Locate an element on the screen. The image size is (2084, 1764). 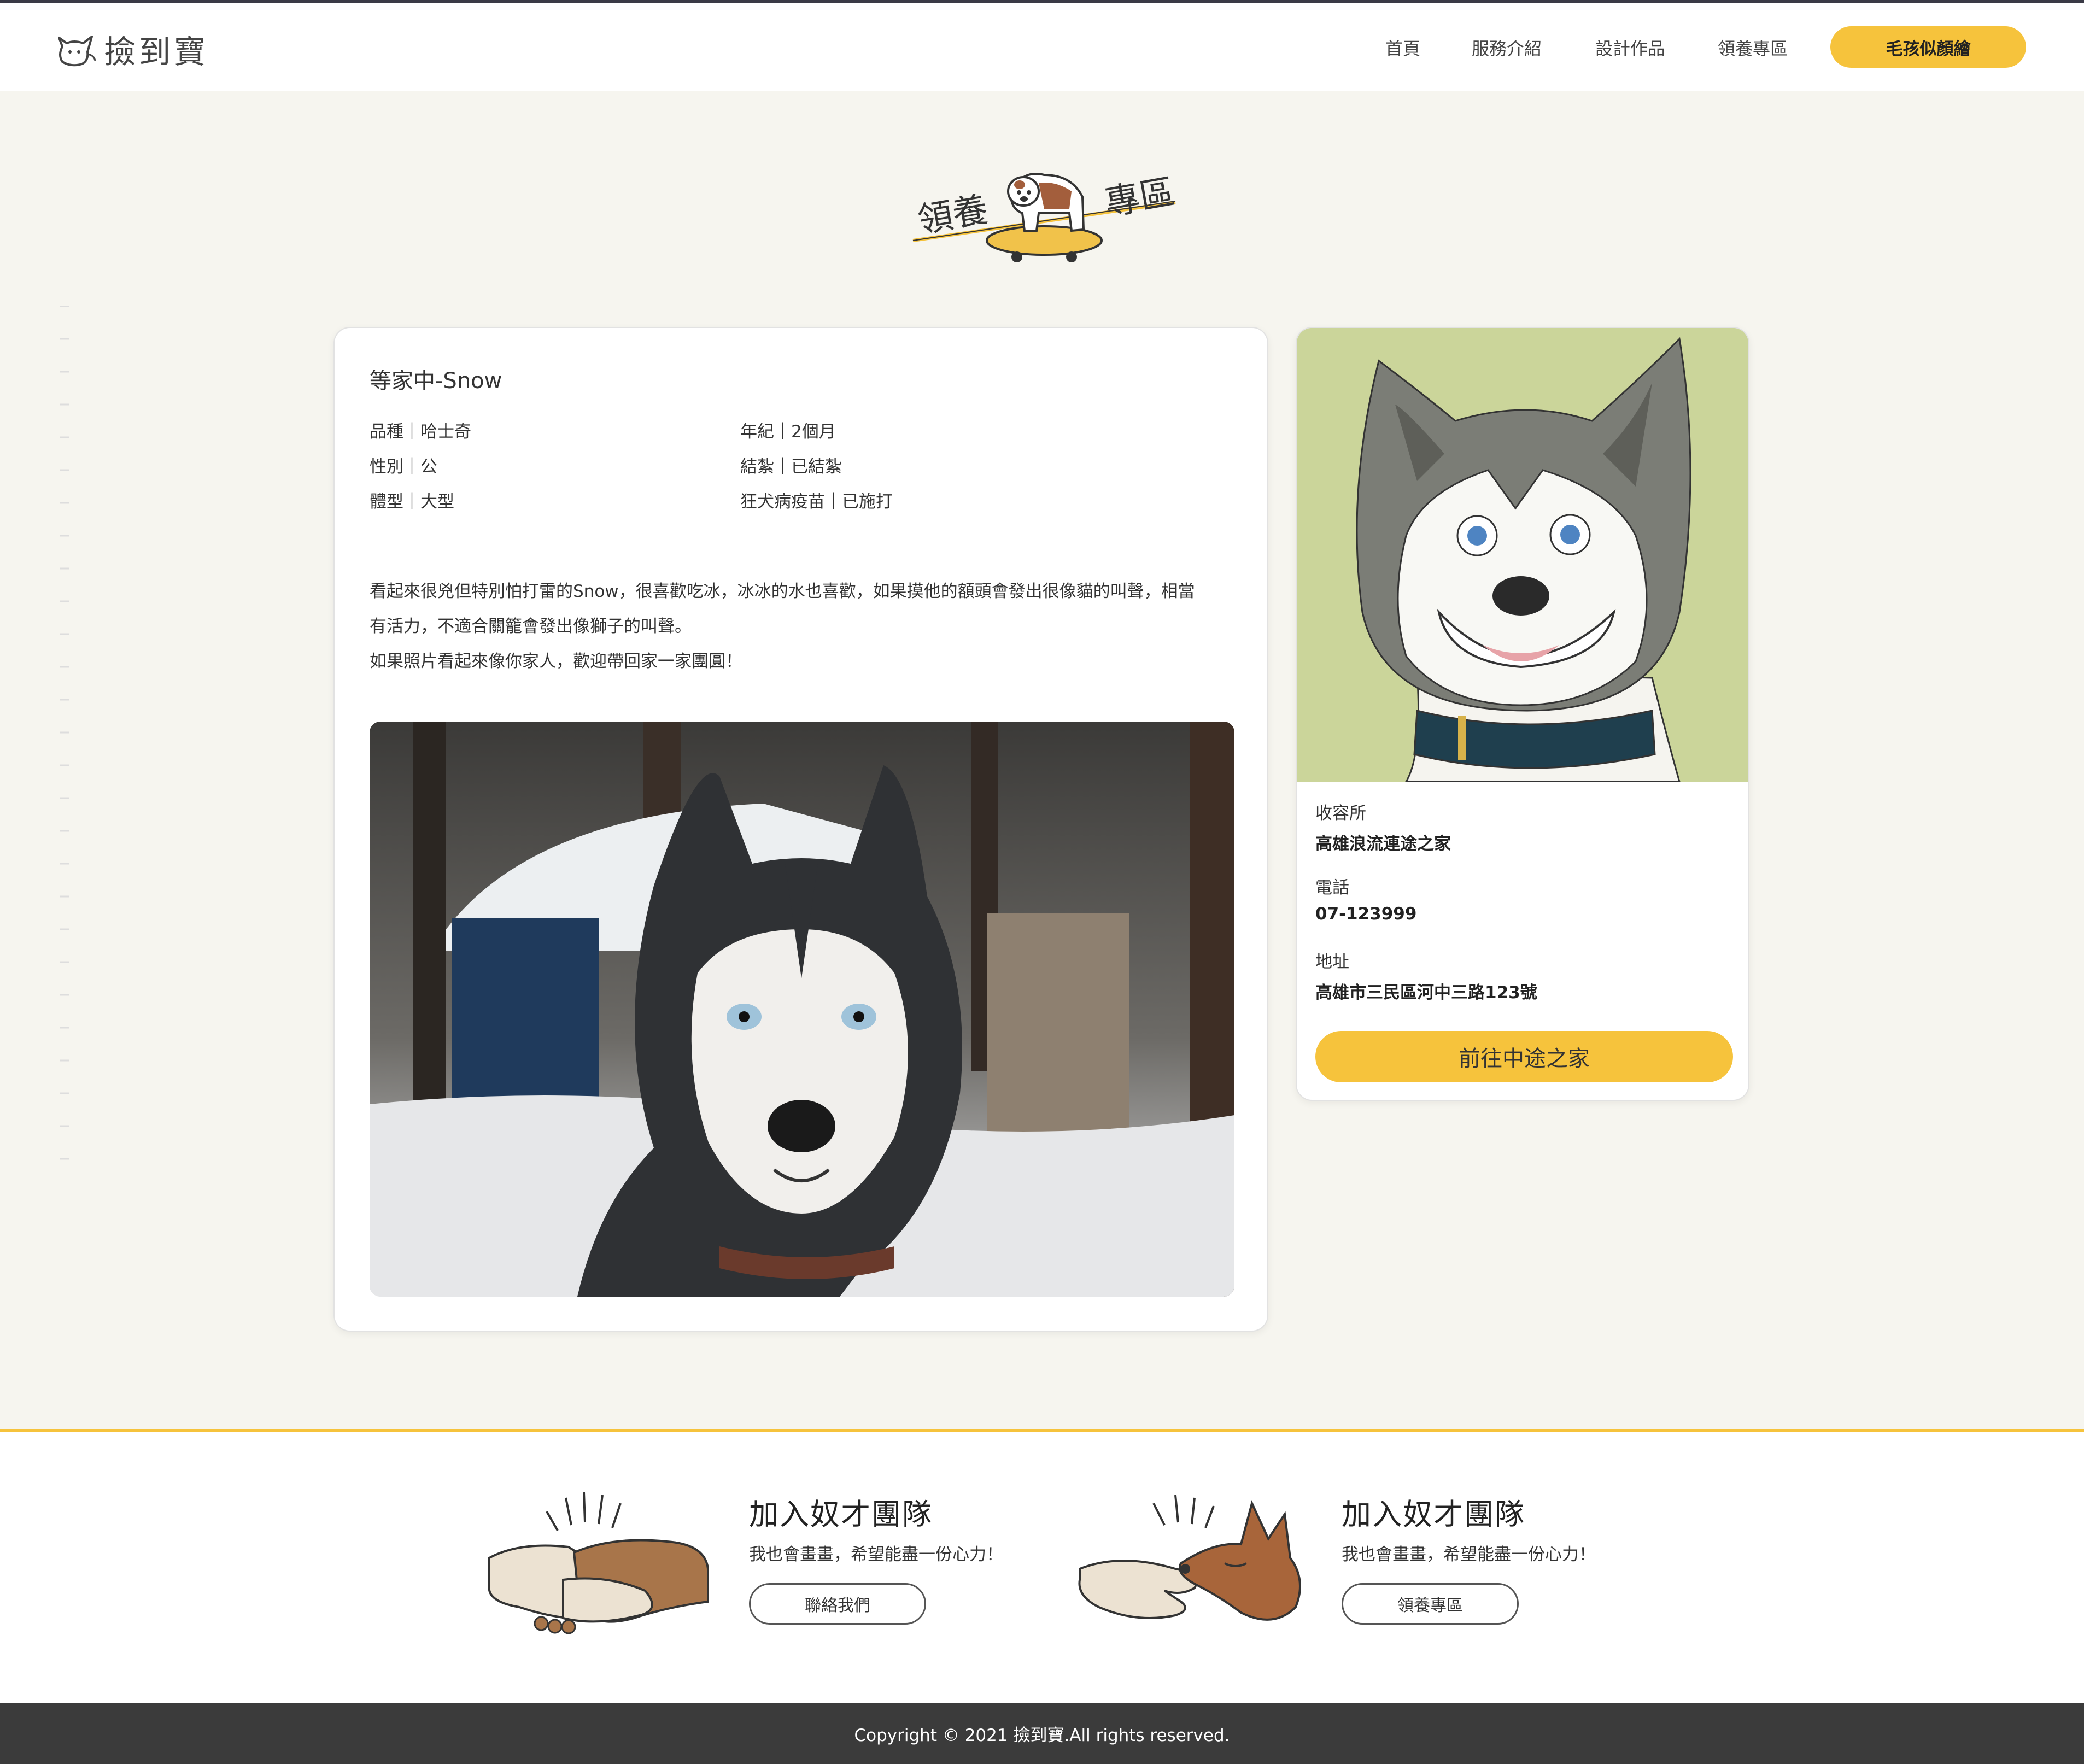
cta-2-subtitle: 我也會畫畫，希望能盡一份心力！ is located at coordinates (1469, 1554).